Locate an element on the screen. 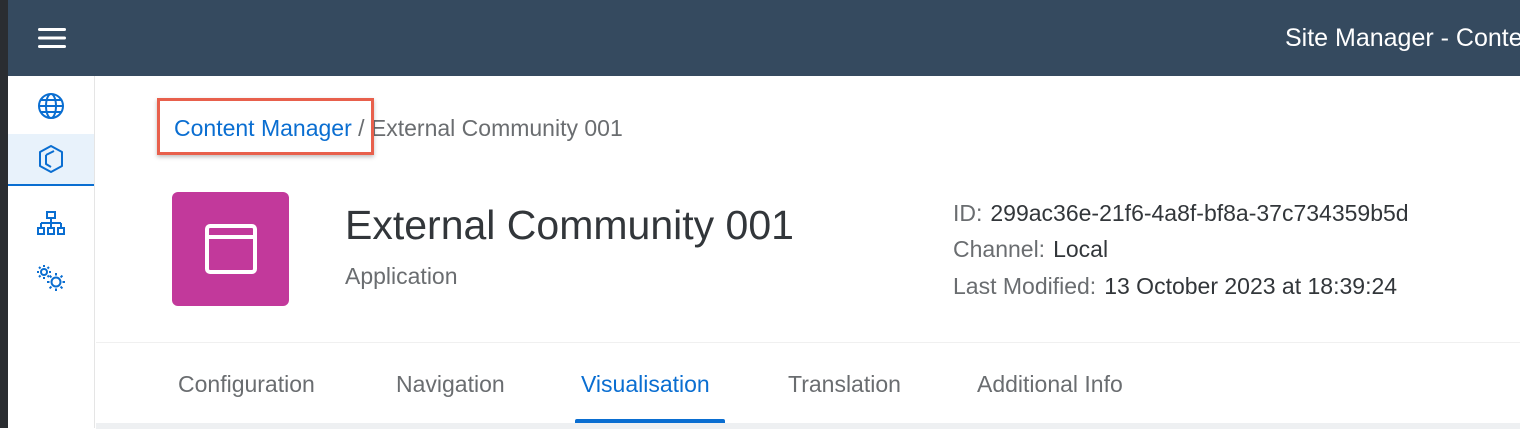 This screenshot has width=1520, height=429. nav-item-settings is located at coordinates (51, 278).